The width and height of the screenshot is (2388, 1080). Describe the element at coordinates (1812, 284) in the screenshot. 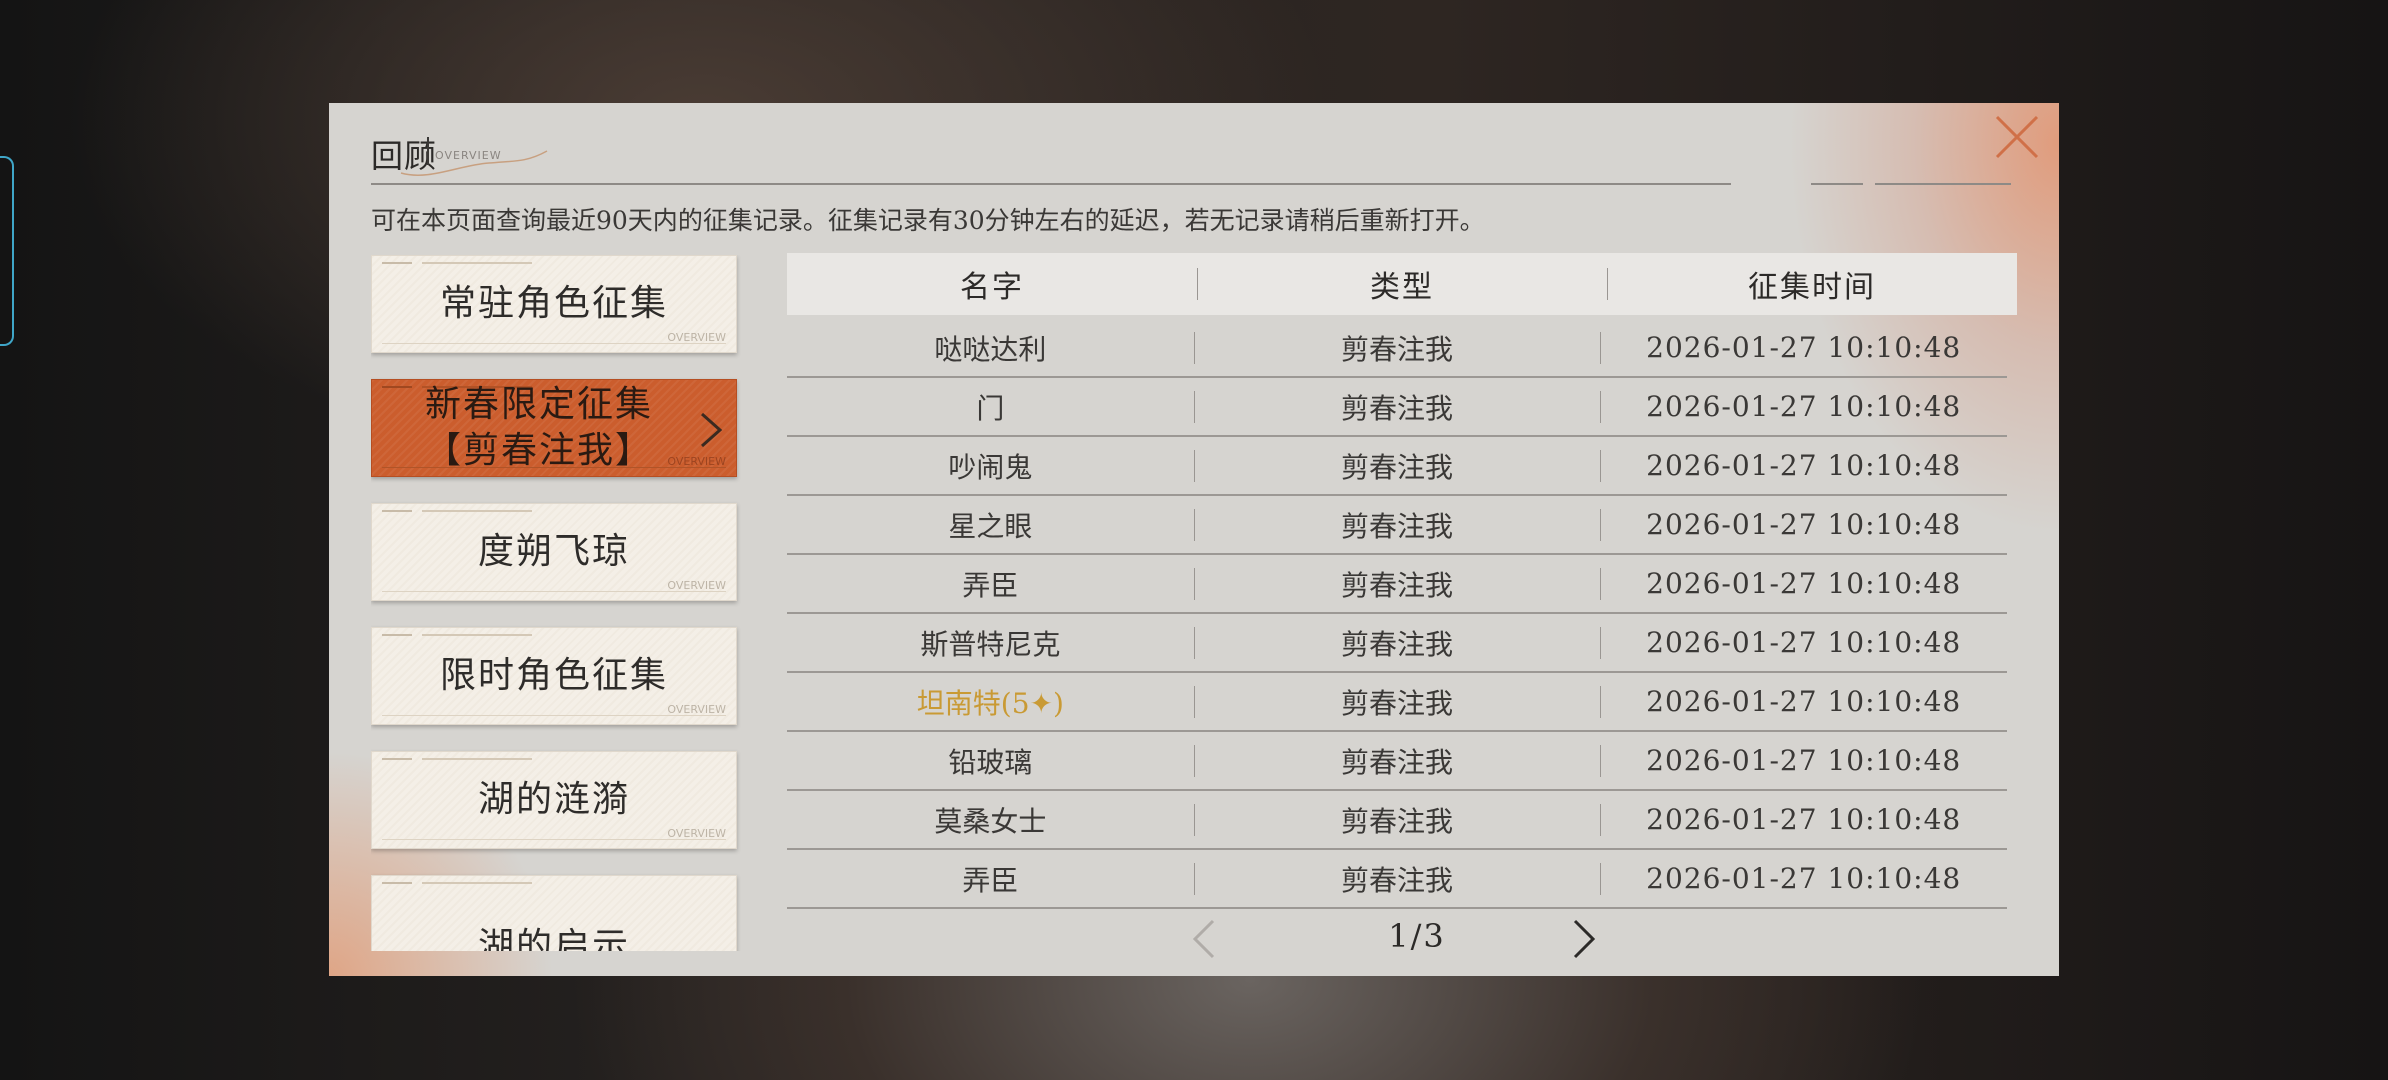

I see `header-time: 征集时间` at that location.